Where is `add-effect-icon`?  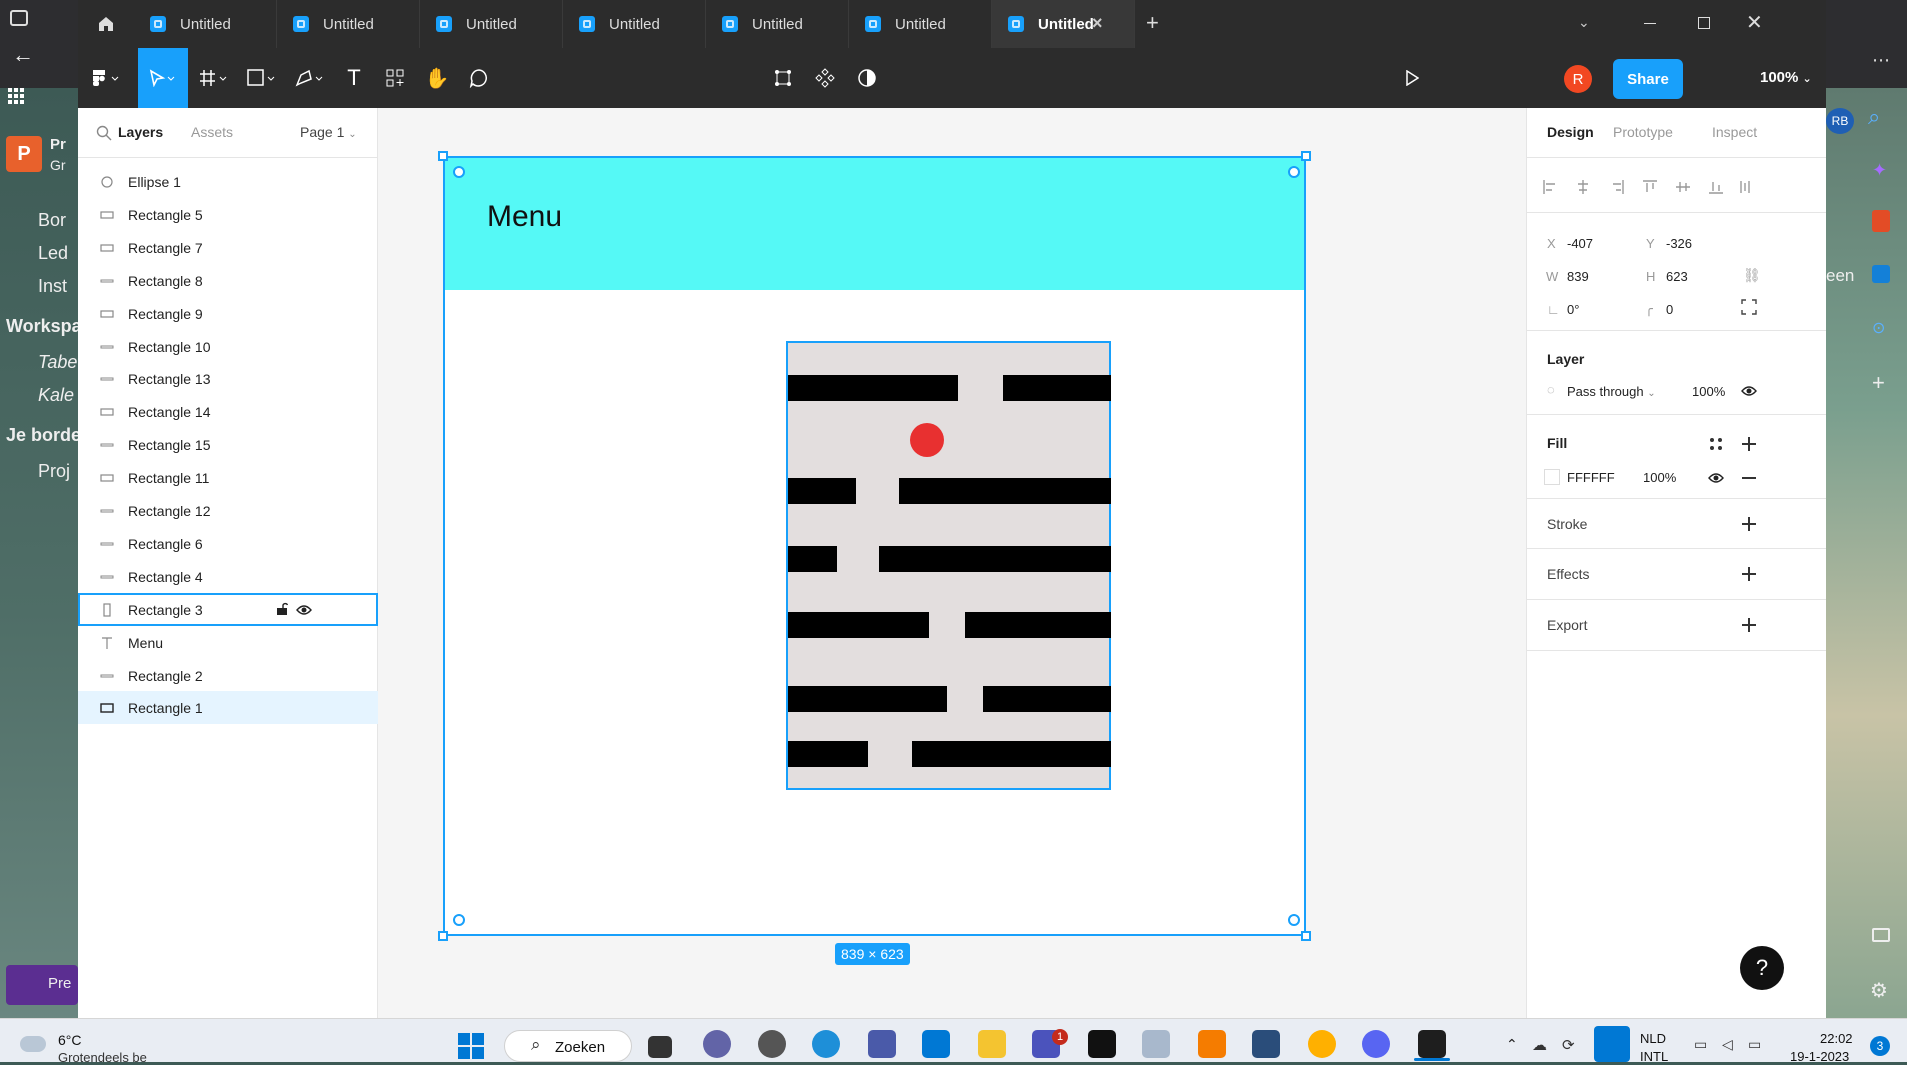 add-effect-icon is located at coordinates (1749, 574).